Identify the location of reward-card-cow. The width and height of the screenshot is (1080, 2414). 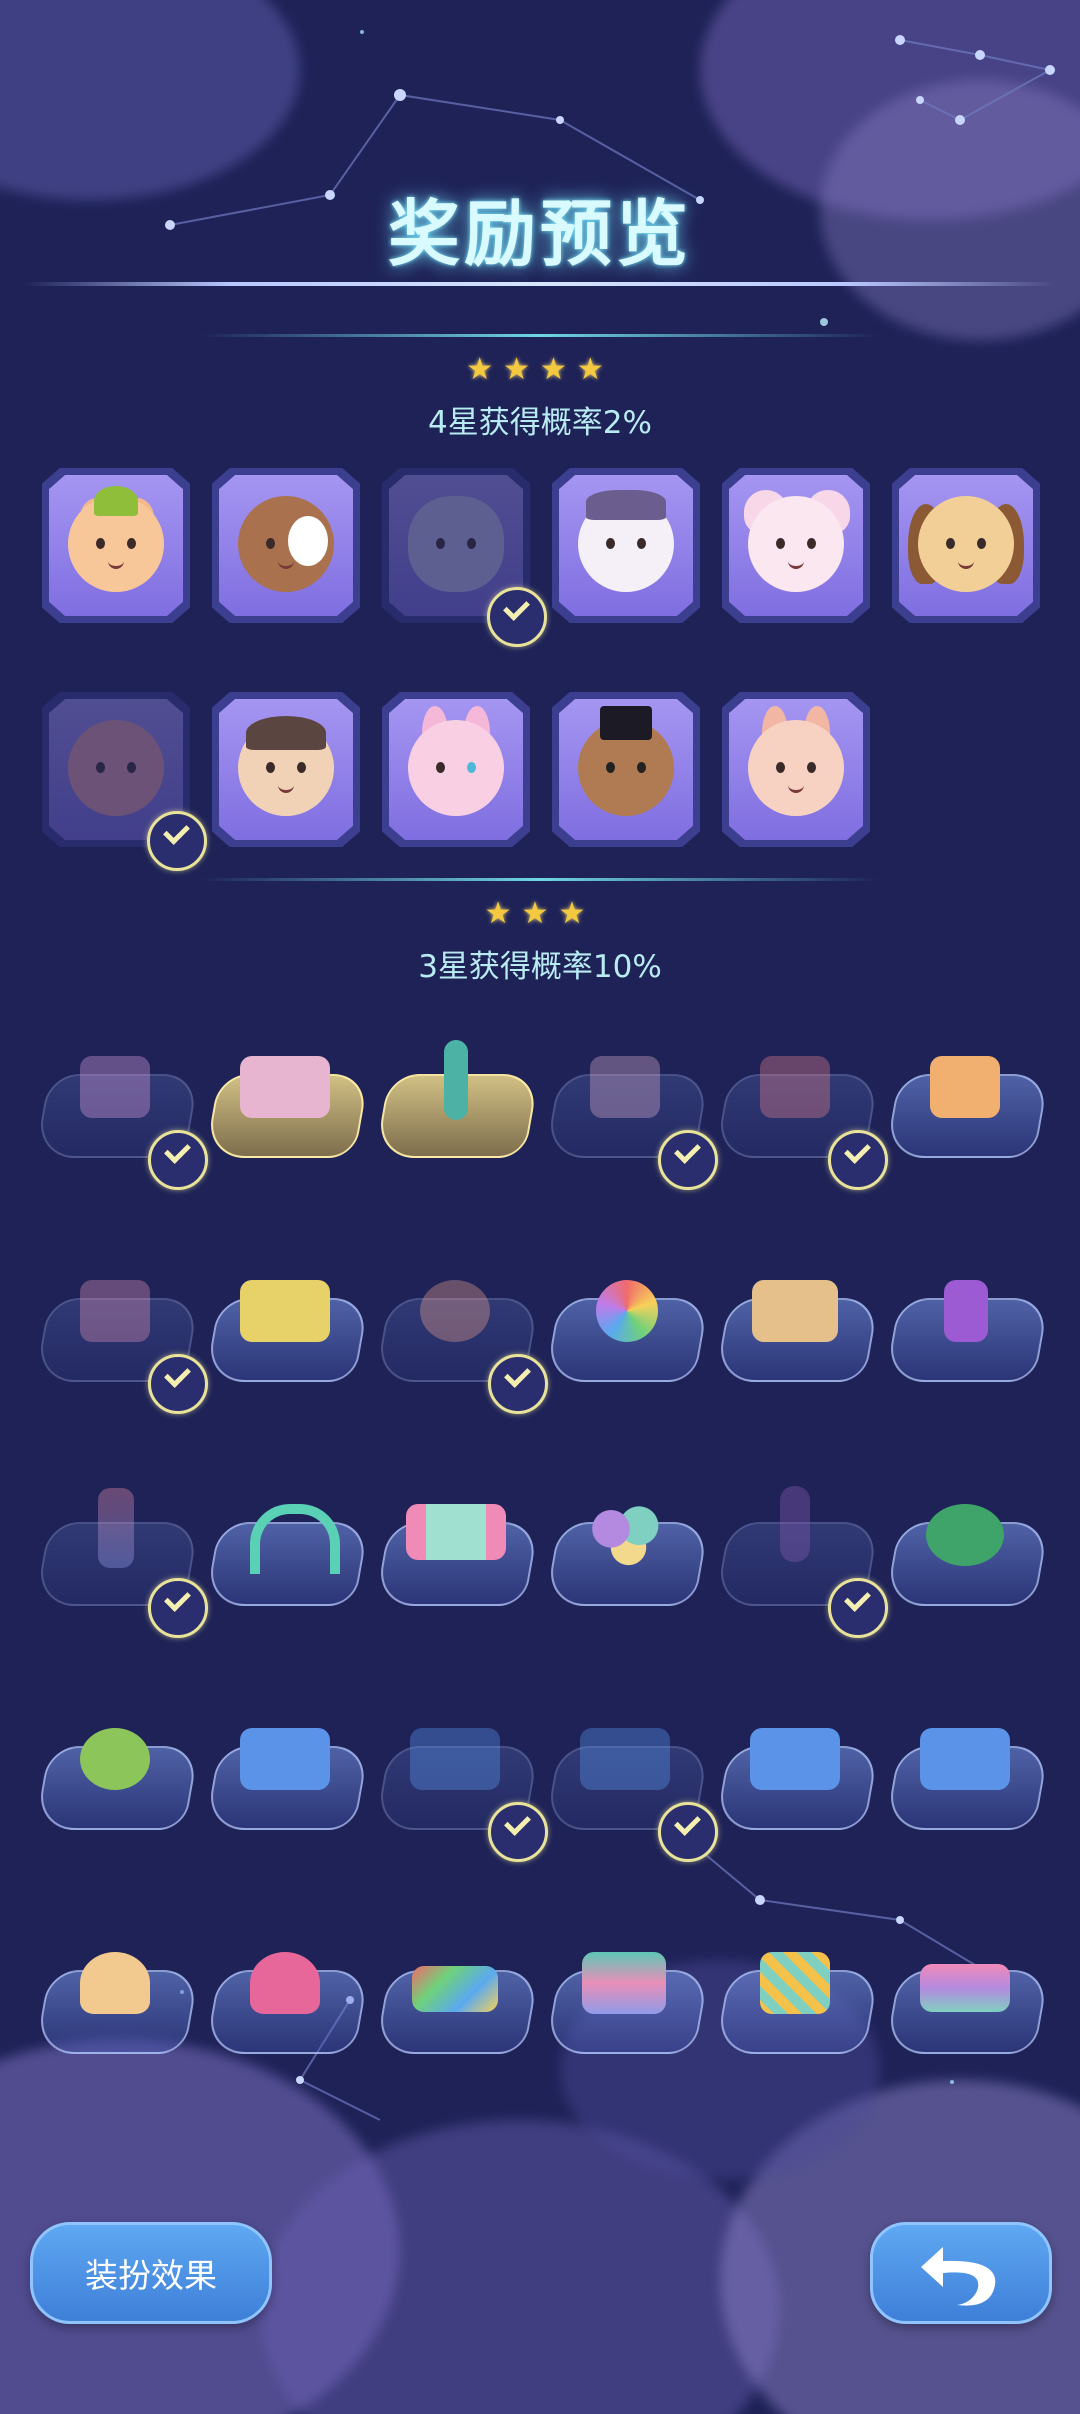
(286, 545).